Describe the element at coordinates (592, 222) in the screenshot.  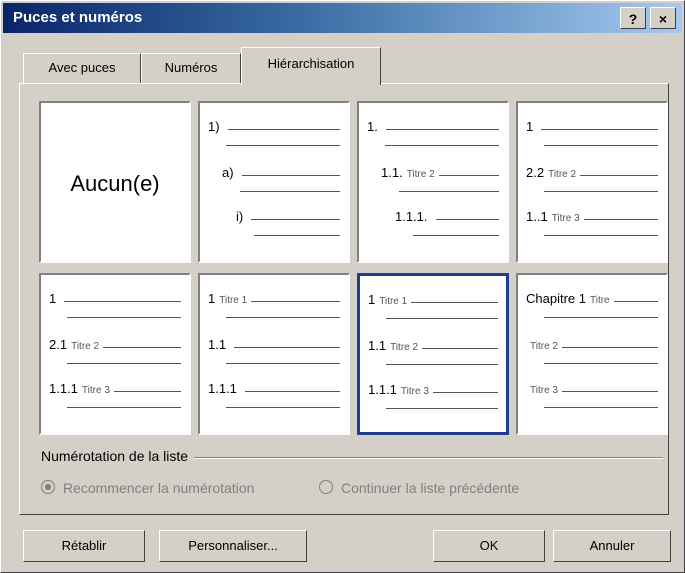
I see `outline-level-row: 1..1 Titre 3` at that location.